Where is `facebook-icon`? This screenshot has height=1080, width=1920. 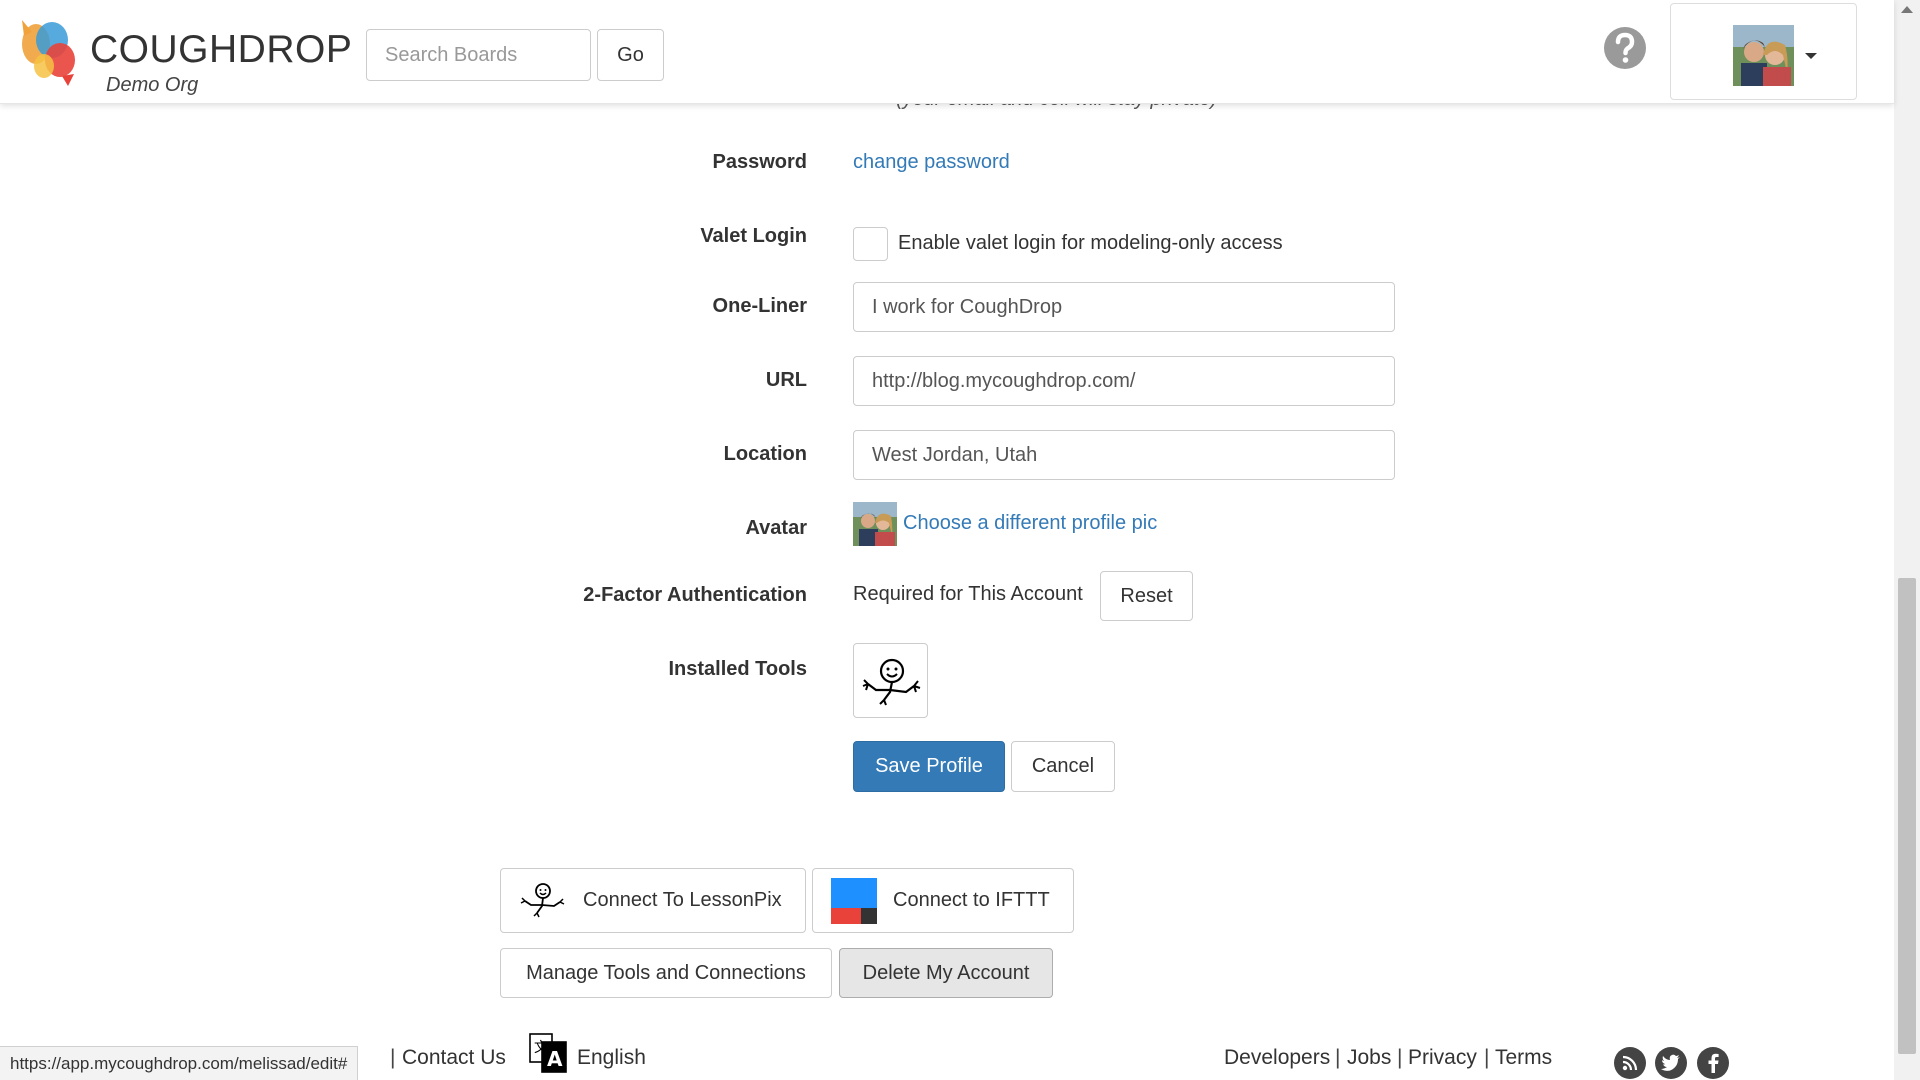 facebook-icon is located at coordinates (1713, 1063).